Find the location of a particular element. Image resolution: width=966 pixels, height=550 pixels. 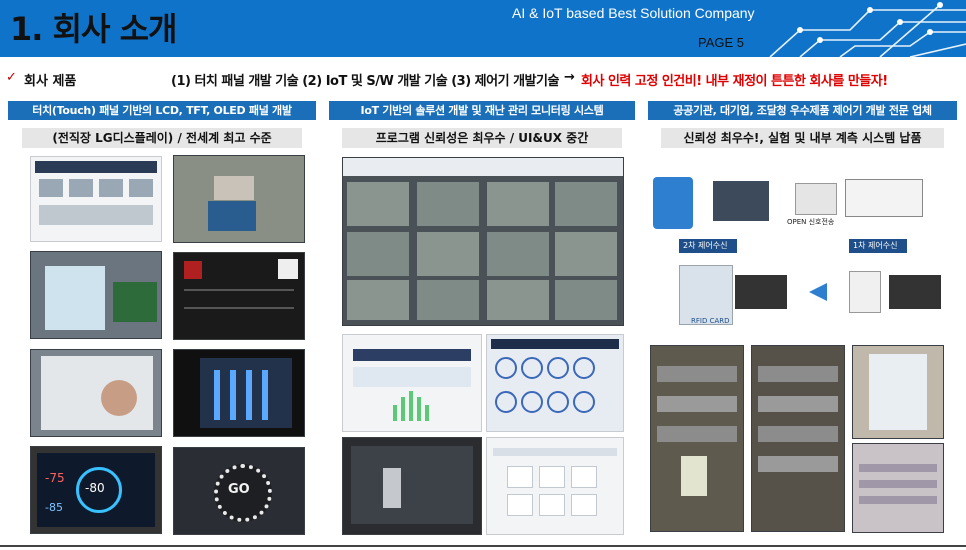

photo-go-dial: GO is located at coordinates (239, 491).